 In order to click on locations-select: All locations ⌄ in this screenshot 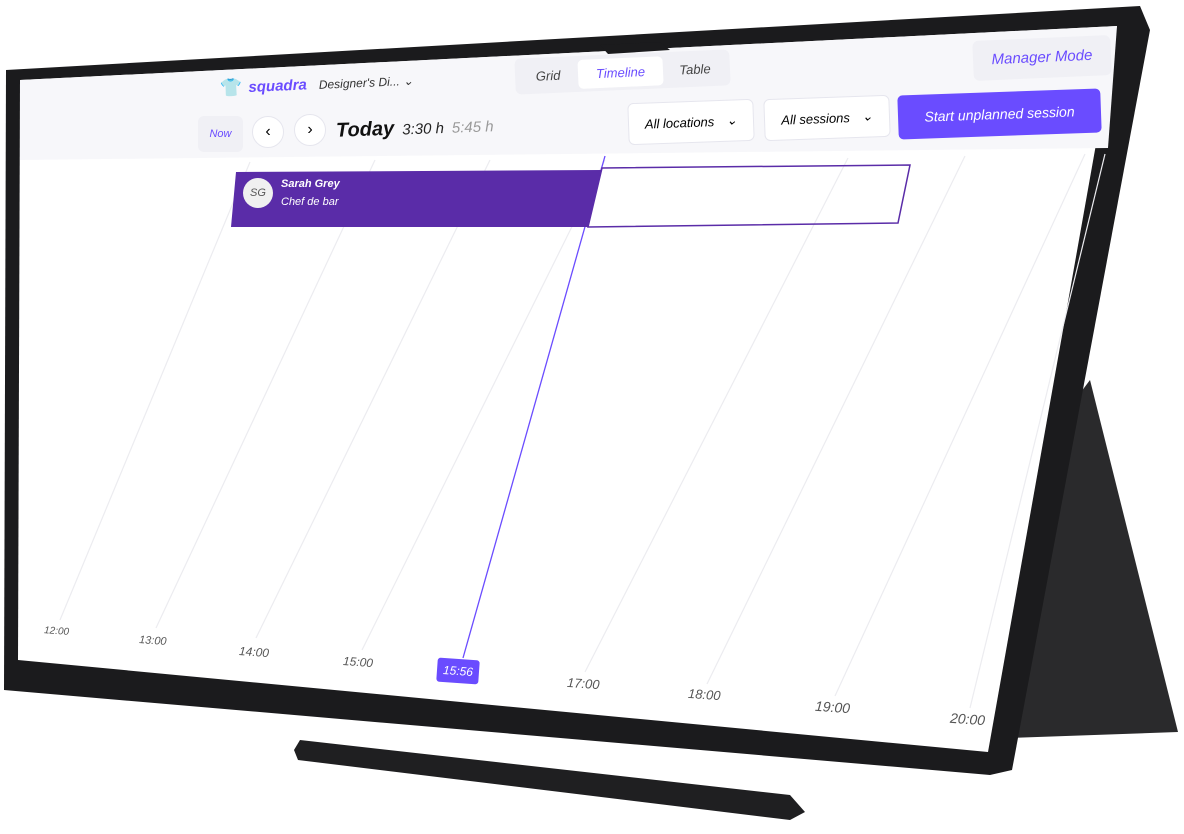, I will do `click(691, 122)`.